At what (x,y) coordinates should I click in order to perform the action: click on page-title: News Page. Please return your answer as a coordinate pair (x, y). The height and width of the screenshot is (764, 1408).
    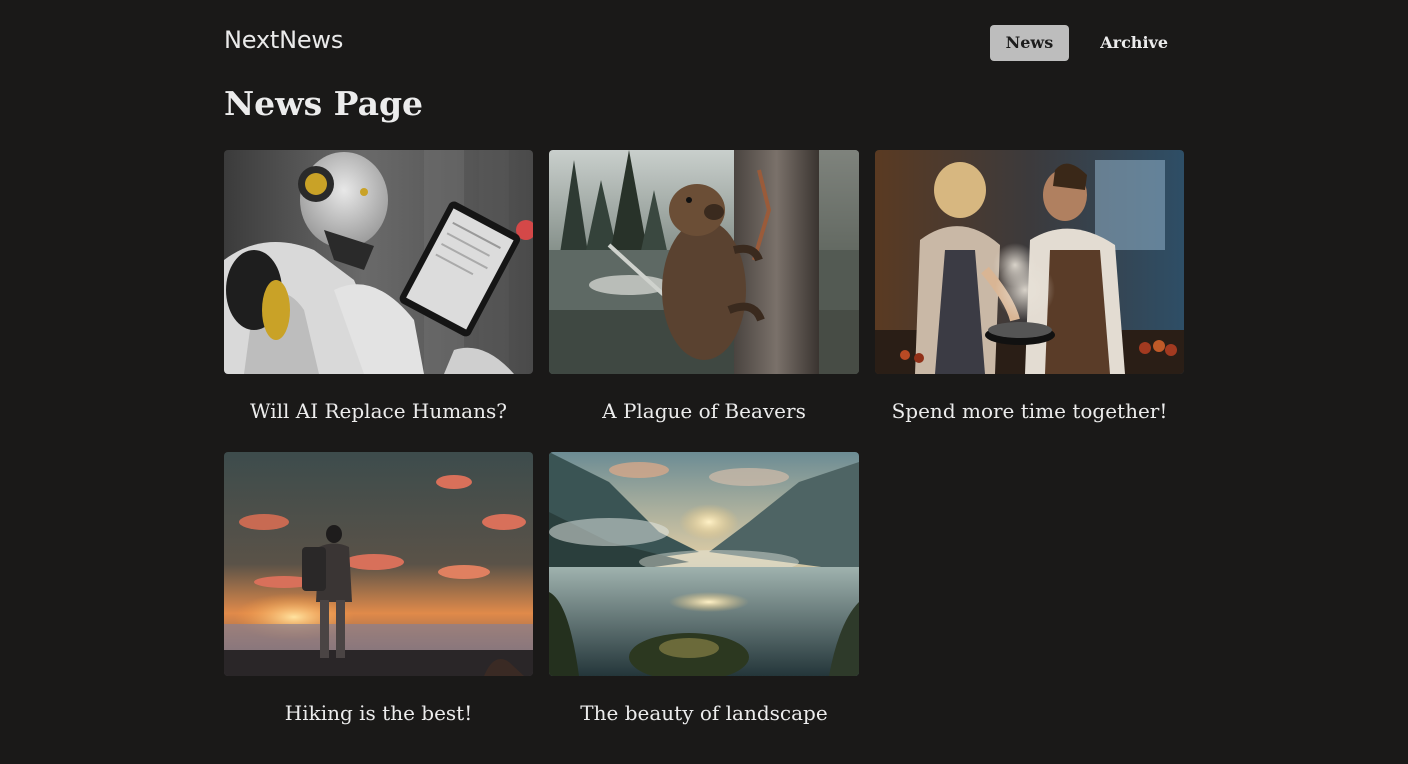
    Looking at the image, I should click on (324, 103).